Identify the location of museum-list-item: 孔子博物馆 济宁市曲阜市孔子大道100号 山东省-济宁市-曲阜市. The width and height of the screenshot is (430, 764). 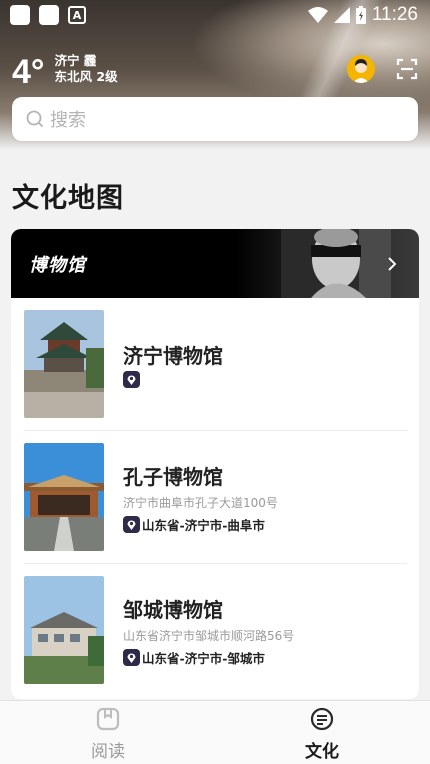
(215, 498).